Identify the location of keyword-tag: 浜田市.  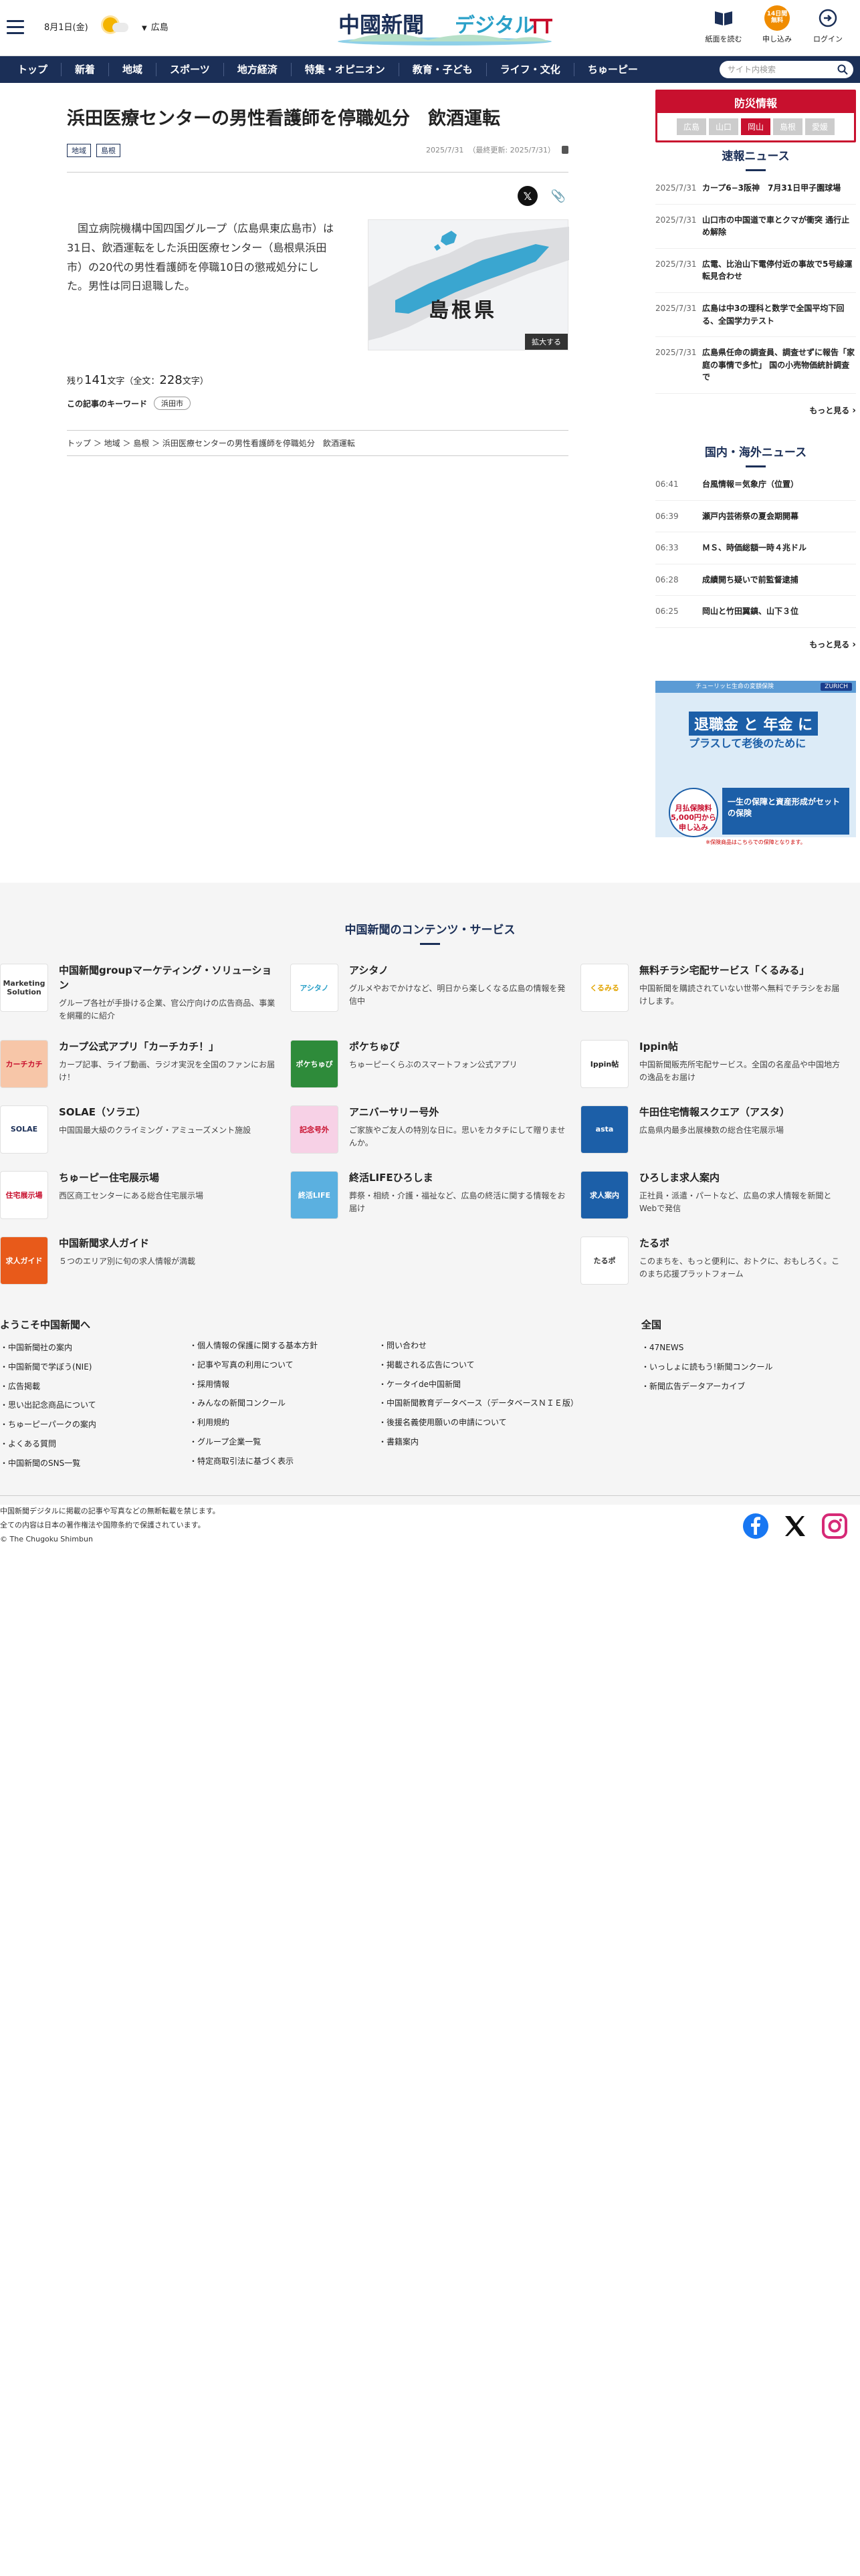
(172, 404).